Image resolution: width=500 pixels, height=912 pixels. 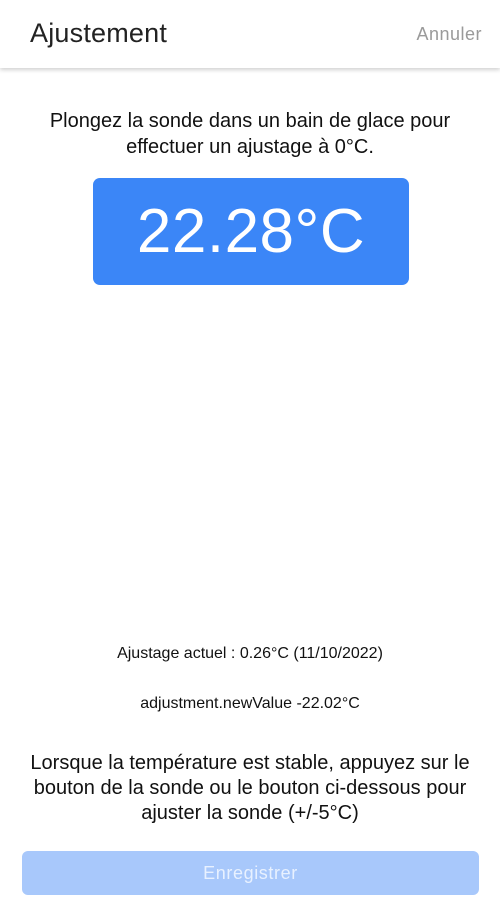 I want to click on page-title: Ajustement, so click(x=99, y=33).